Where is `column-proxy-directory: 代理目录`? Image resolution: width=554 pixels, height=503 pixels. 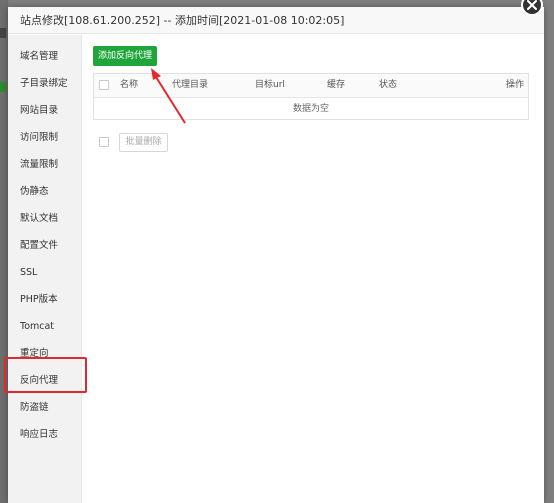 column-proxy-directory: 代理目录 is located at coordinates (190, 85).